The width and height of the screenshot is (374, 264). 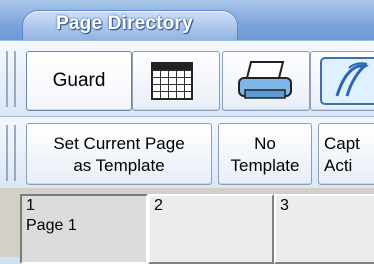 I want to click on print-button, so click(x=266, y=81).